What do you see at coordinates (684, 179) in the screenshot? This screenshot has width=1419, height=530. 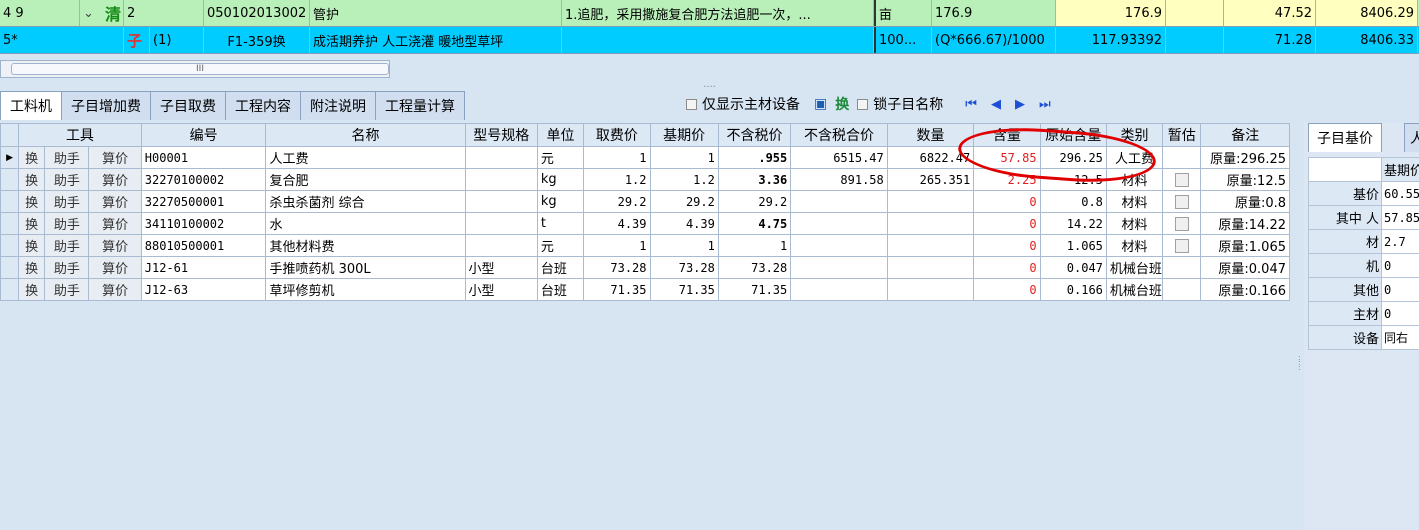 I see `cell-base-price: 1.2` at bounding box center [684, 179].